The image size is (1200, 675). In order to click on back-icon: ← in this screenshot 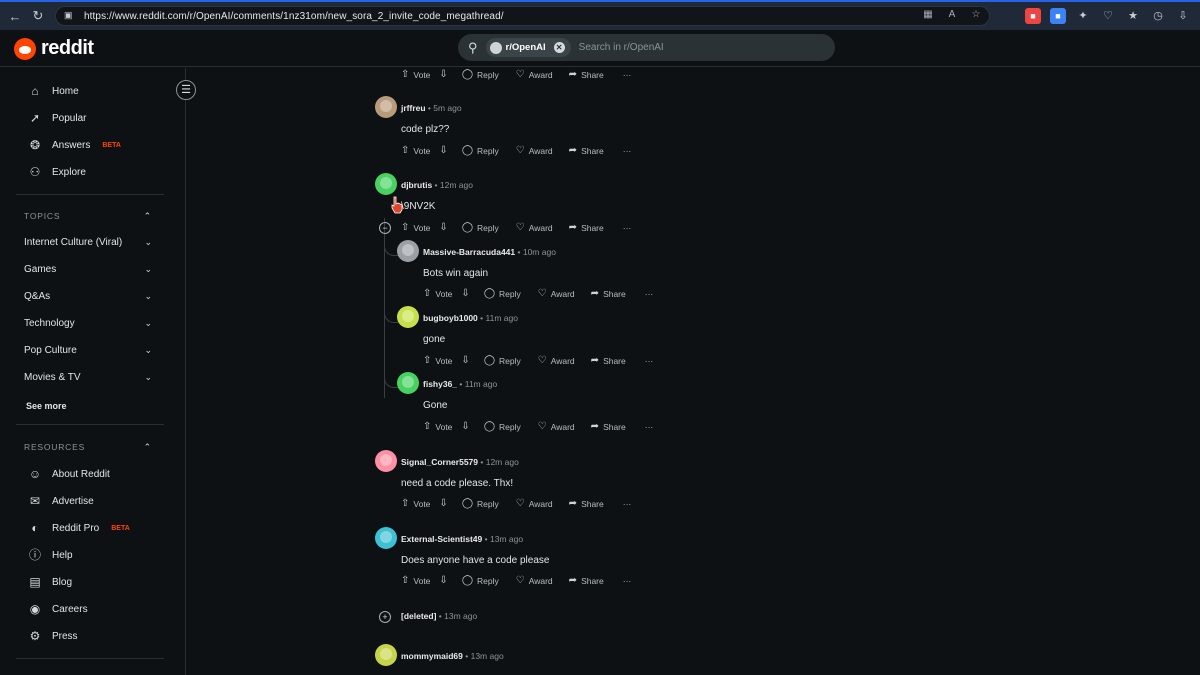, I will do `click(15, 16)`.